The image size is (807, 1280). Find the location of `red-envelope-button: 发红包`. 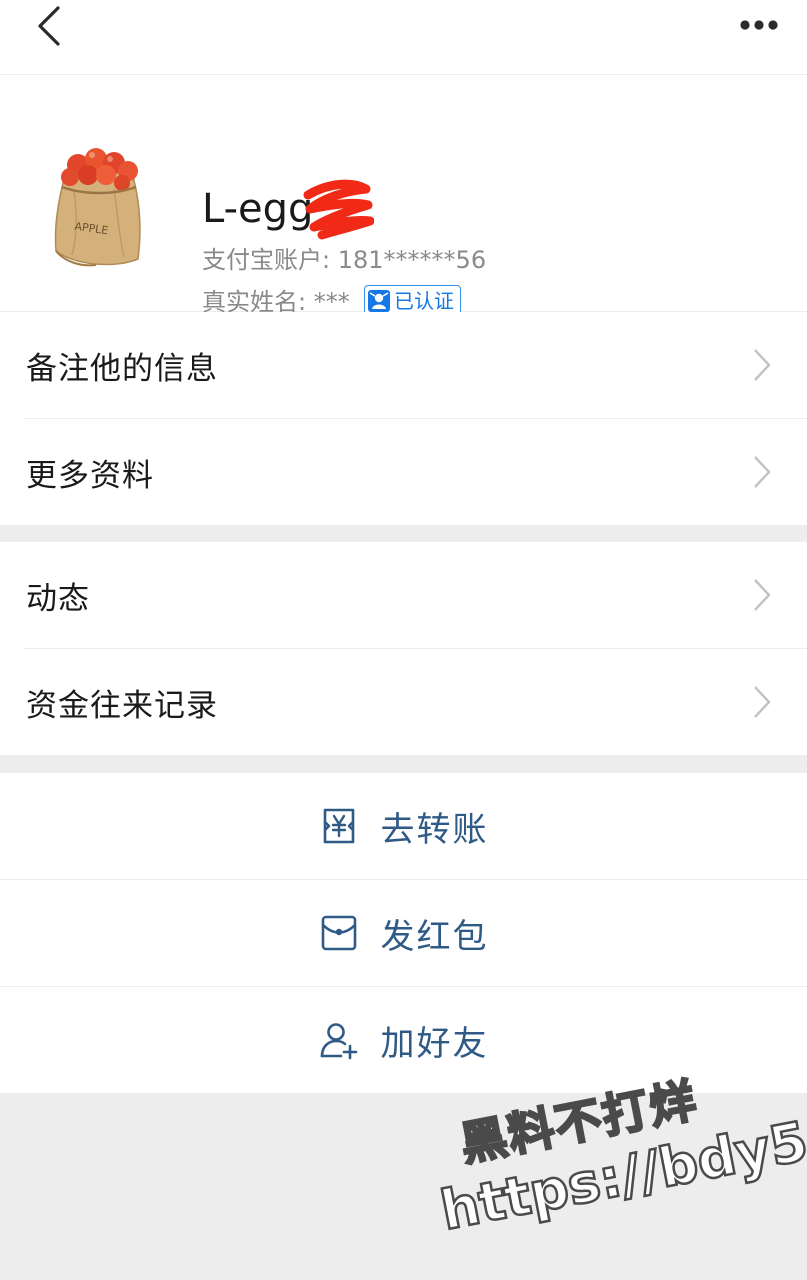

red-envelope-button: 发红包 is located at coordinates (403, 933).